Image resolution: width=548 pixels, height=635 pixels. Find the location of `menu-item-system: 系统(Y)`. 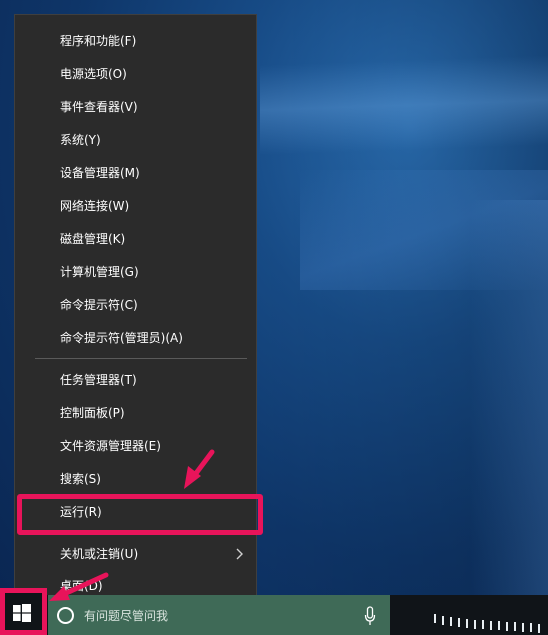

menu-item-system: 系统(Y) is located at coordinates (136, 140).